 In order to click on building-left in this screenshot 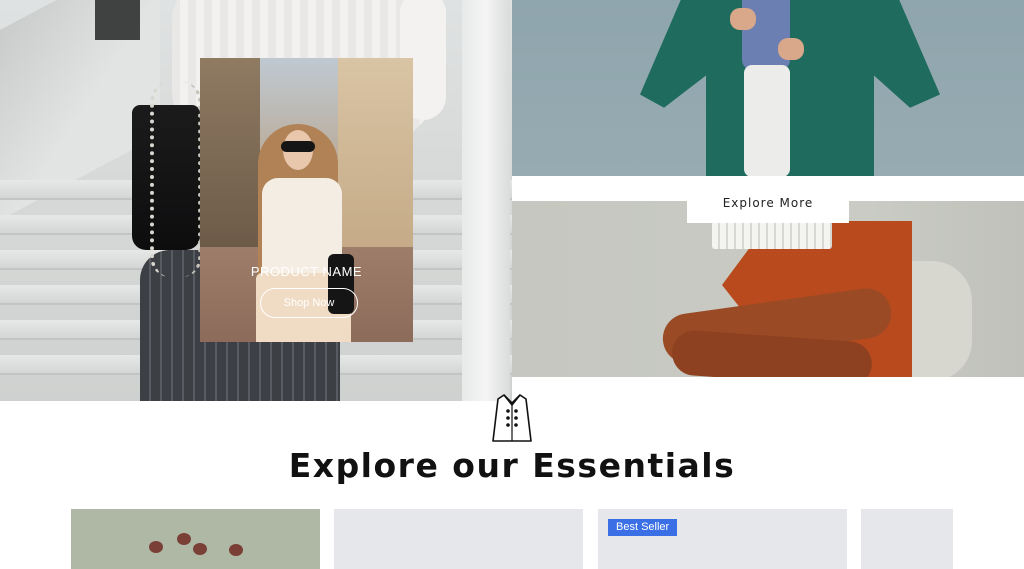, I will do `click(230, 158)`.